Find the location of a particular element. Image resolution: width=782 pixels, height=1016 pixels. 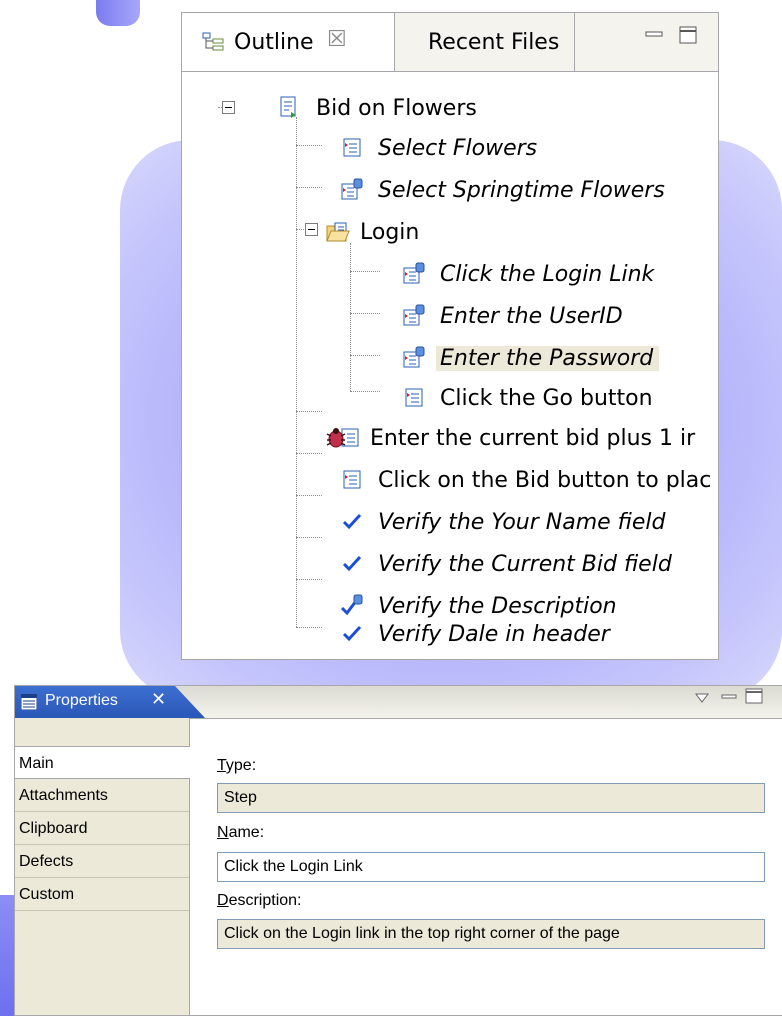

step-defect-icon is located at coordinates (342, 438).